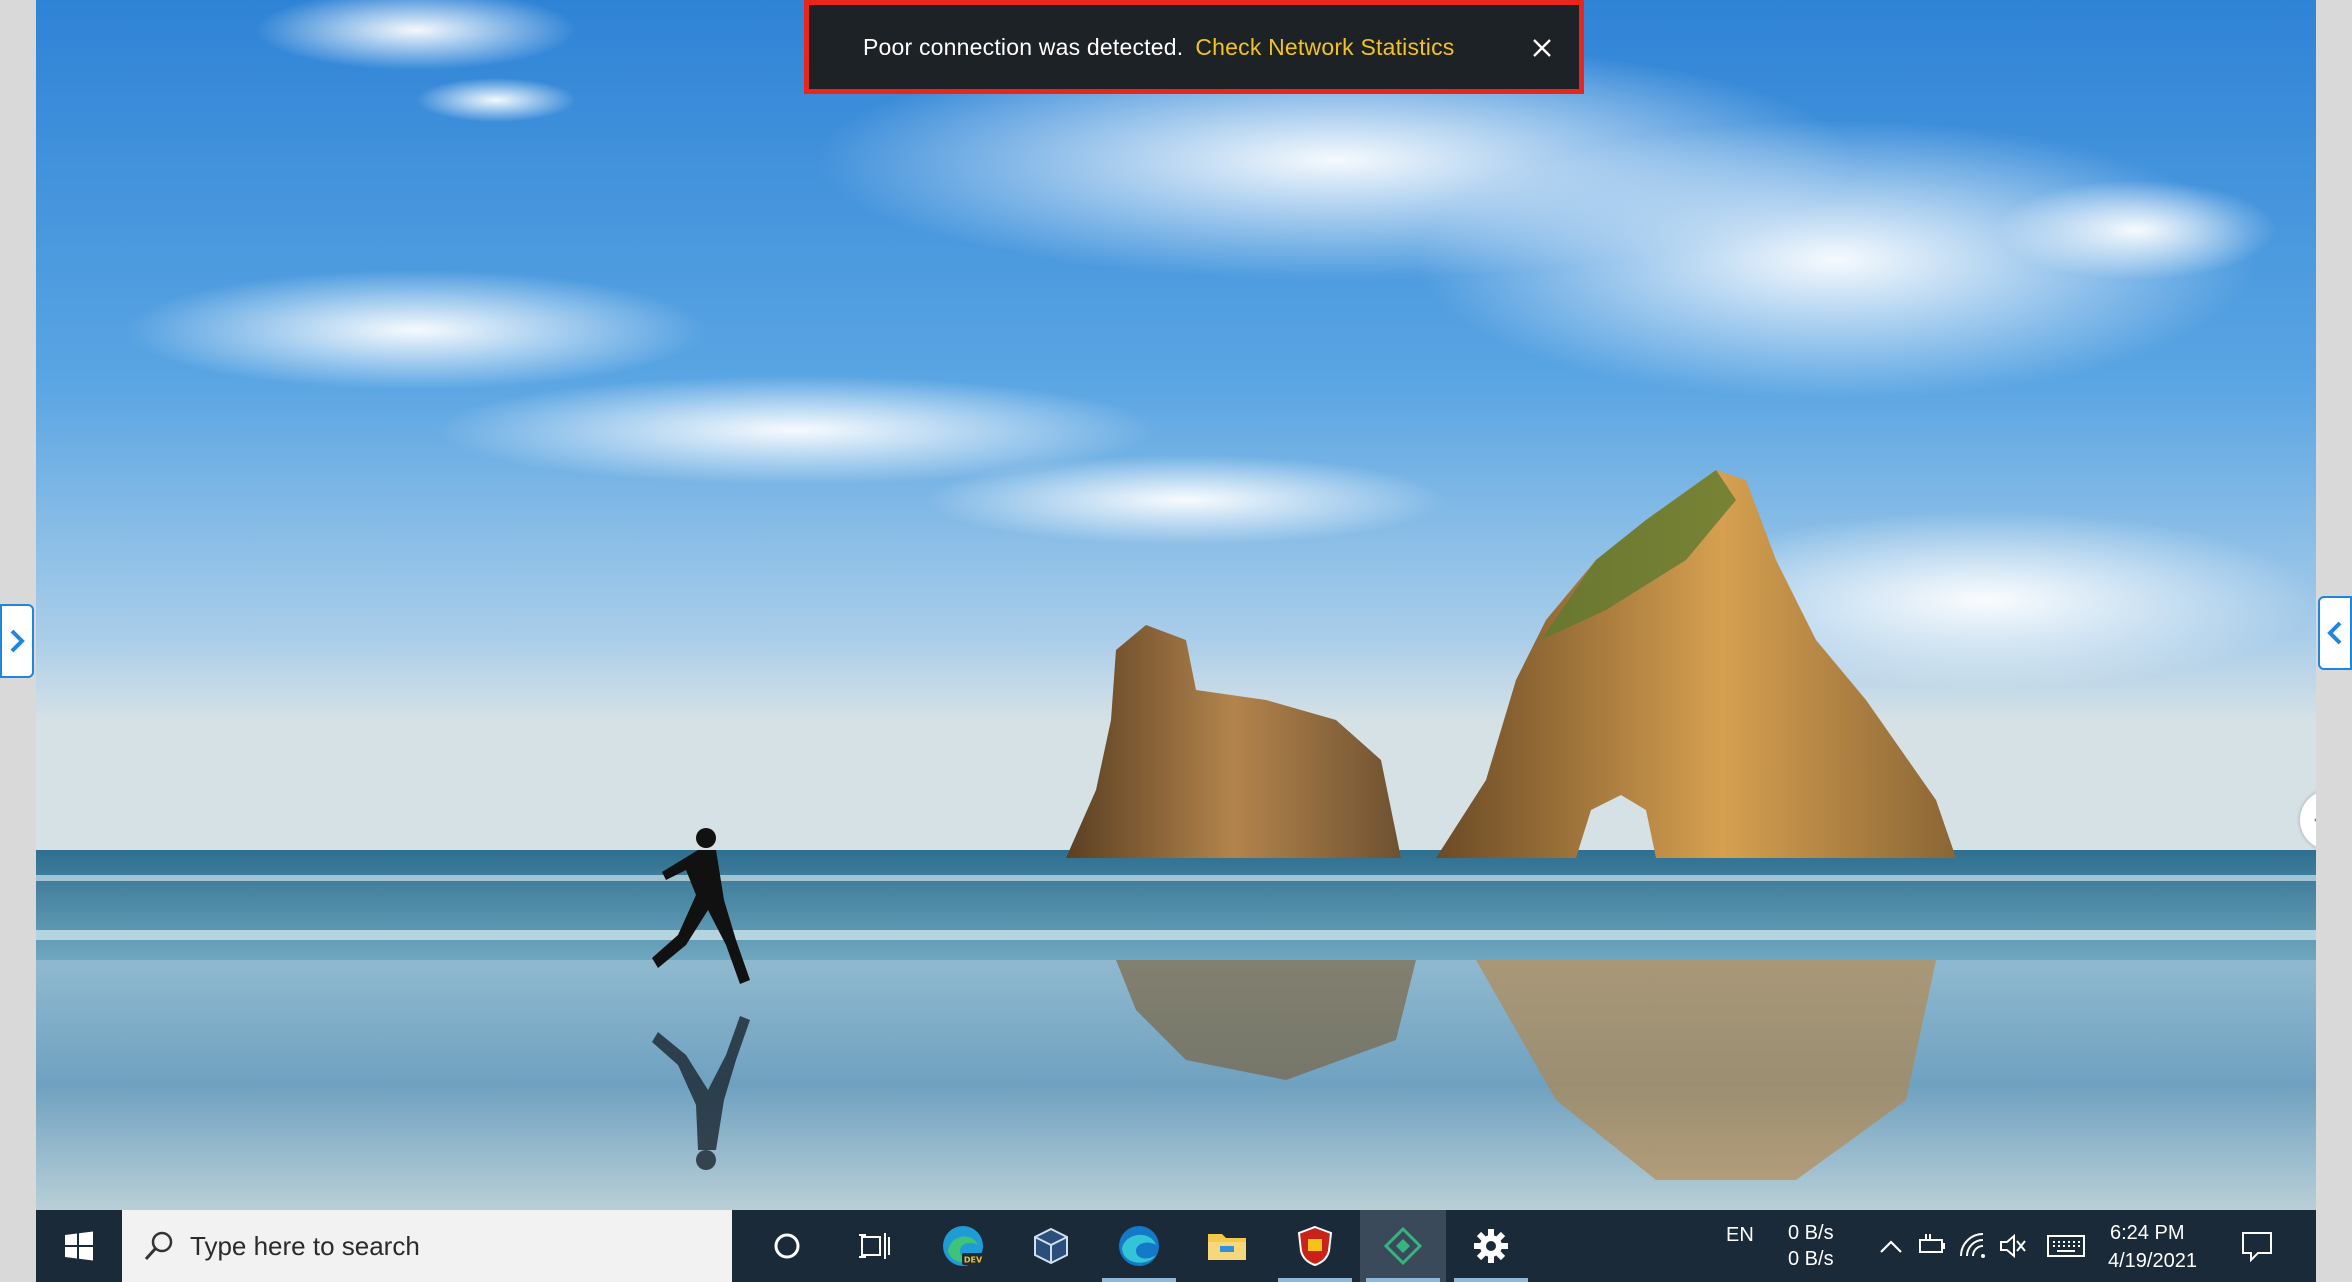 This screenshot has height=1282, width=2352. I want to click on clock-date: 4/19/2021, so click(2152, 1261).